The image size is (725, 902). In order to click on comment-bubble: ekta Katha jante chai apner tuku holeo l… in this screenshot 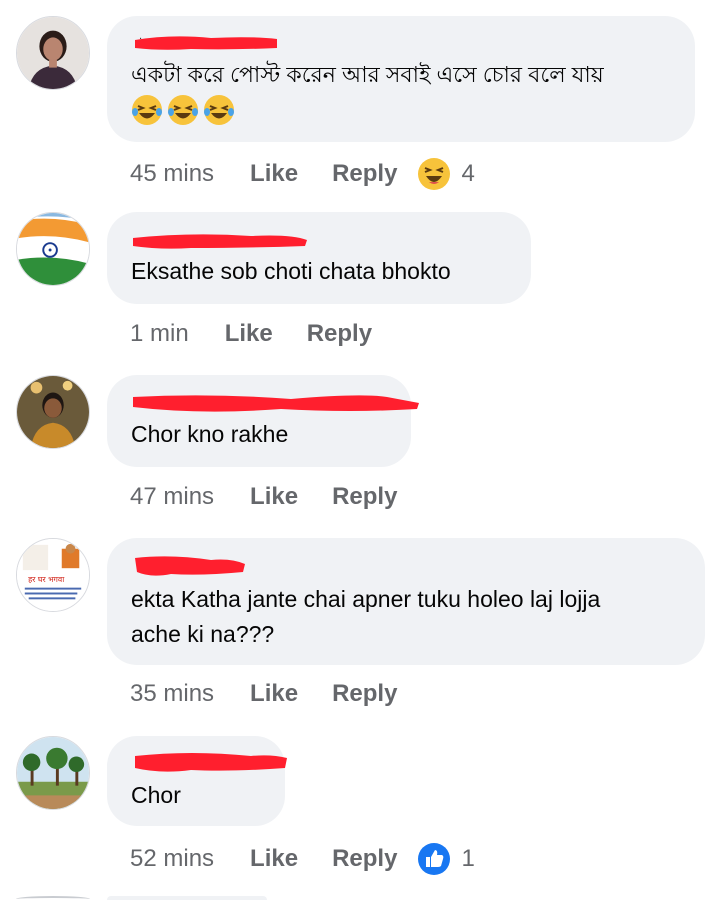, I will do `click(406, 601)`.